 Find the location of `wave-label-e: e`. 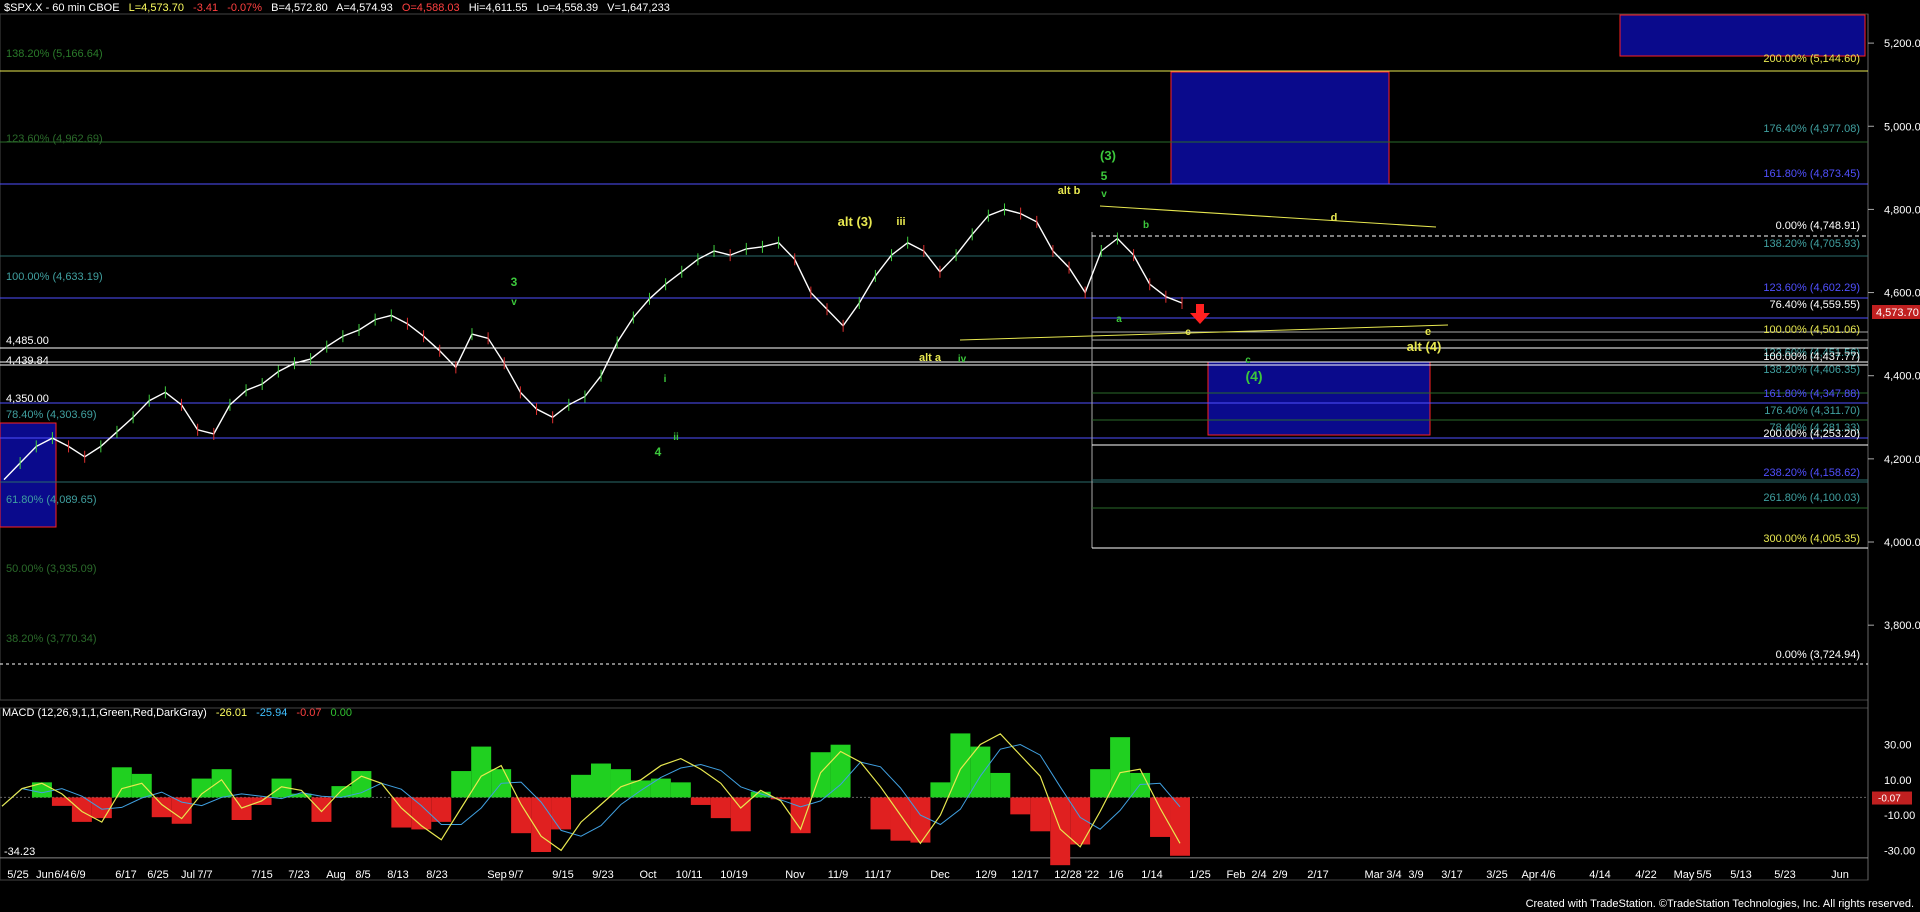

wave-label-e: e is located at coordinates (1428, 332).